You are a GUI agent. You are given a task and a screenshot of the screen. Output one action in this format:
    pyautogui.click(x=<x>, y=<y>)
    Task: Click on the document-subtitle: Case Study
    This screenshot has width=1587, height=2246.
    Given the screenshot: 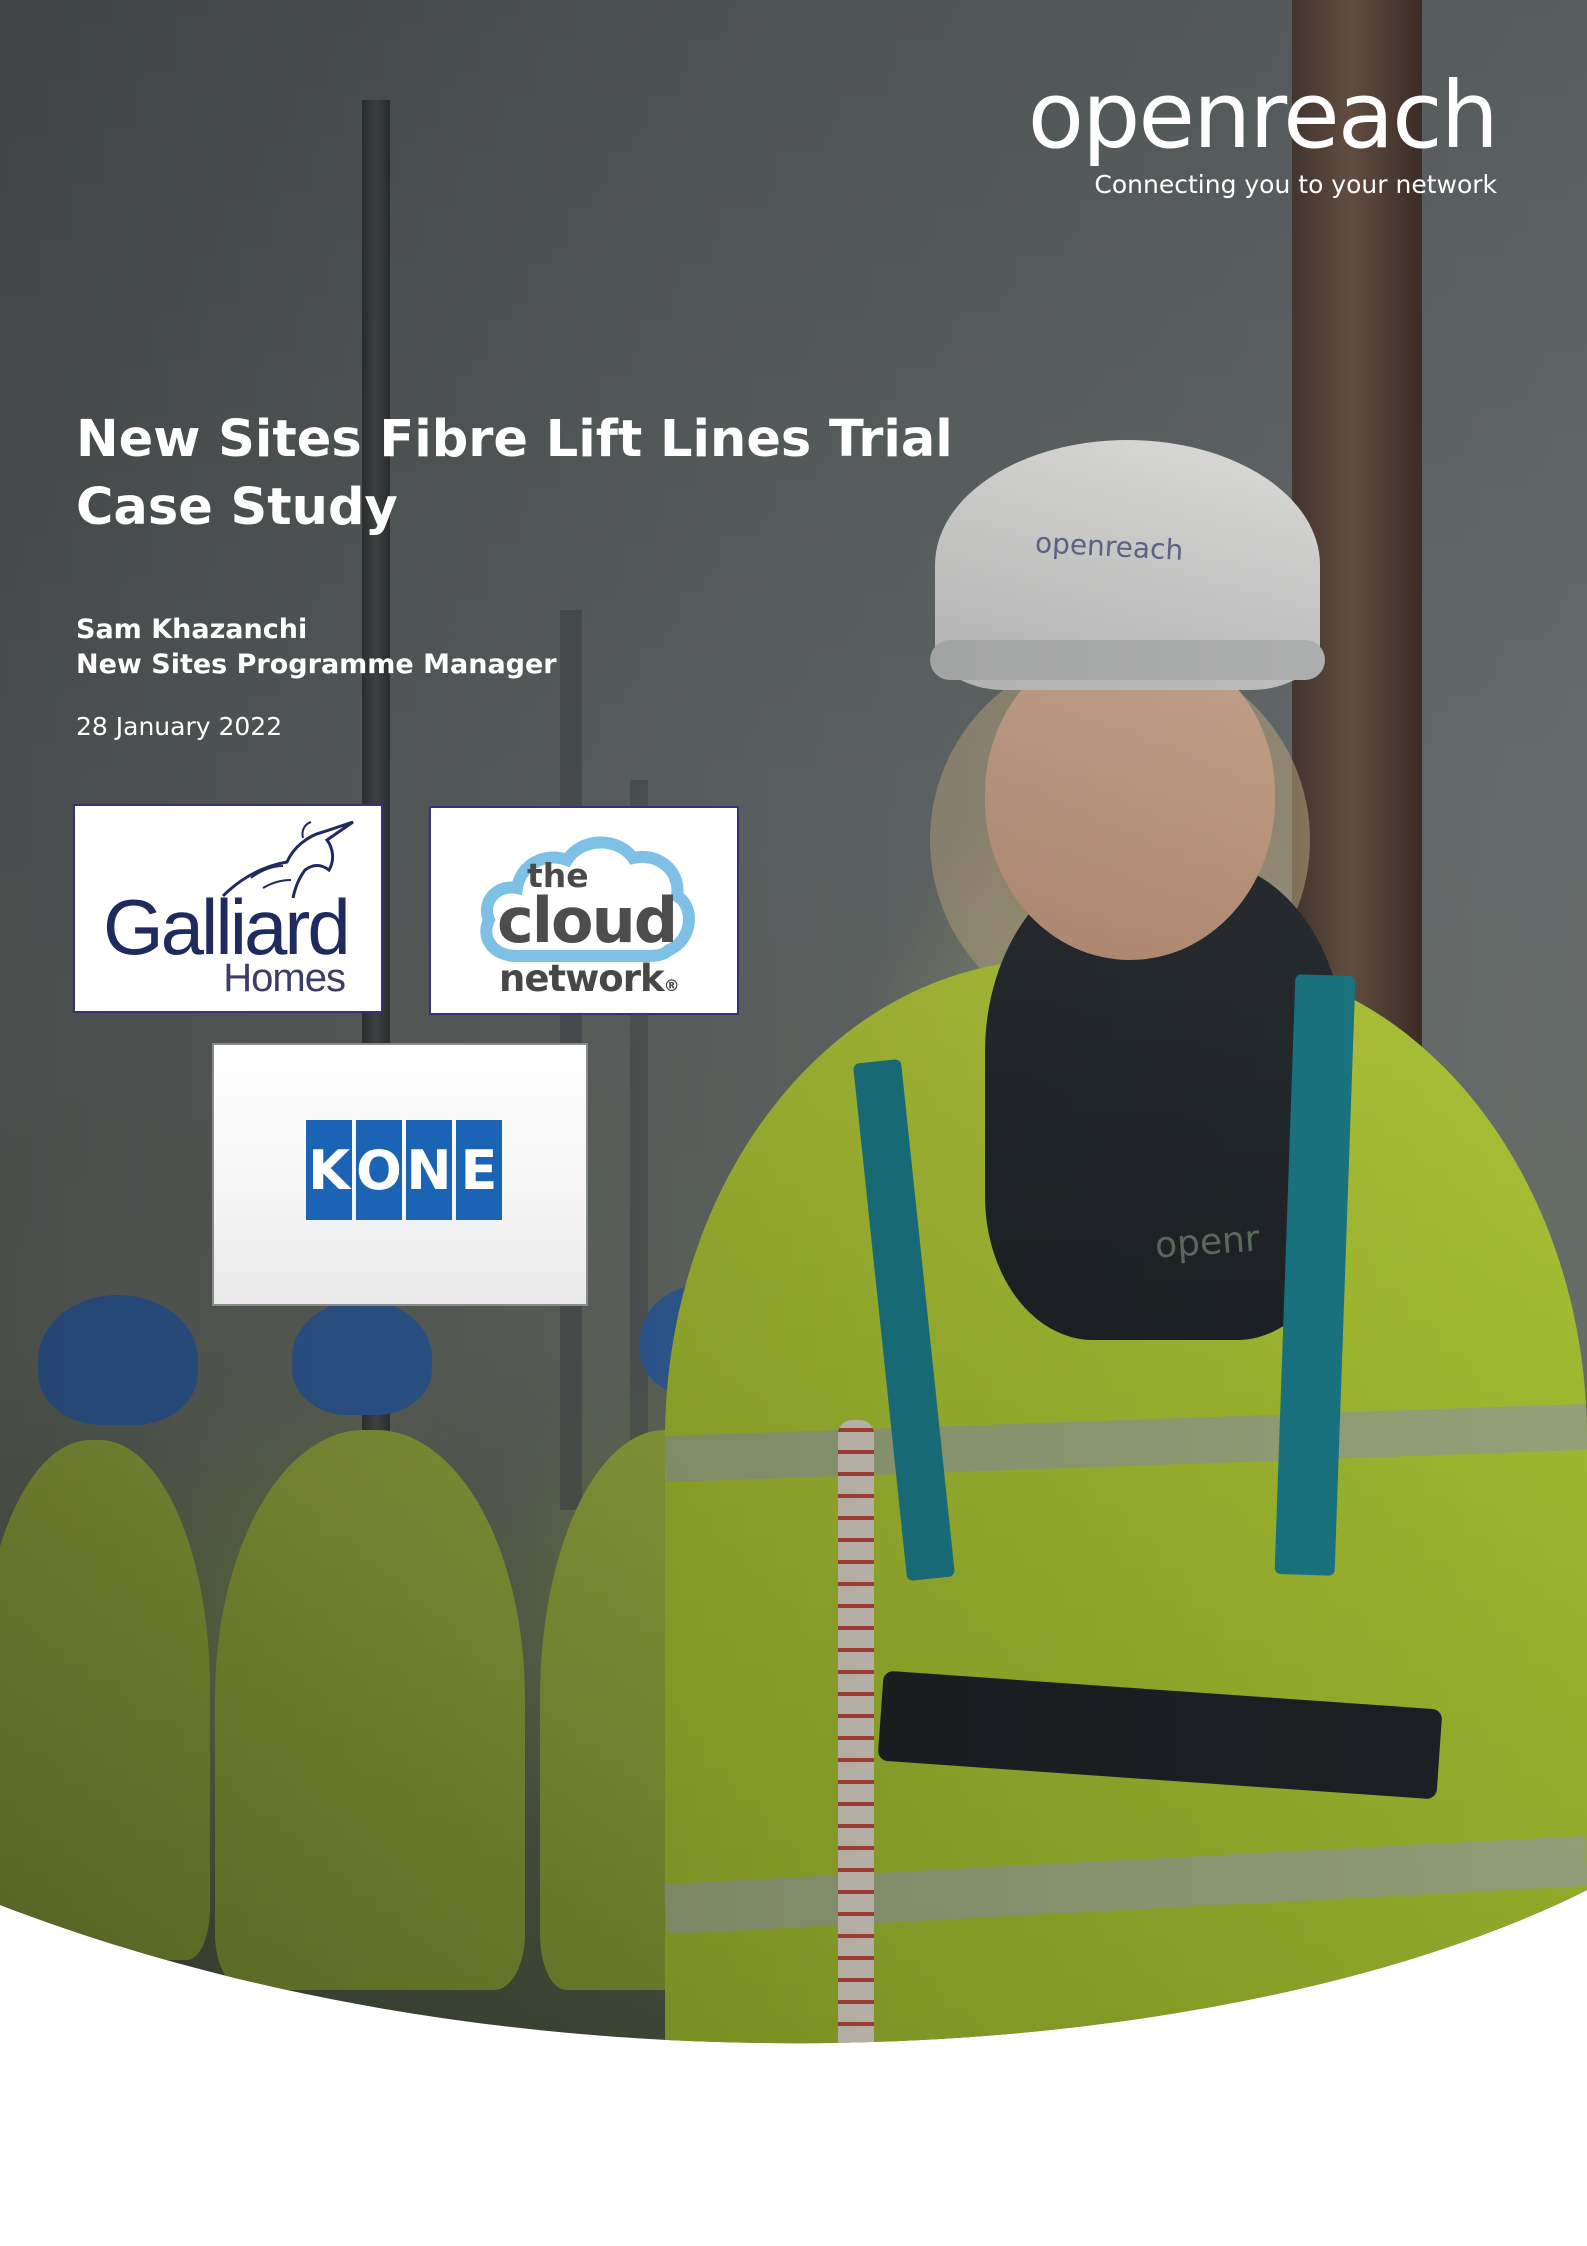 What is the action you would take?
    pyautogui.click(x=237, y=507)
    